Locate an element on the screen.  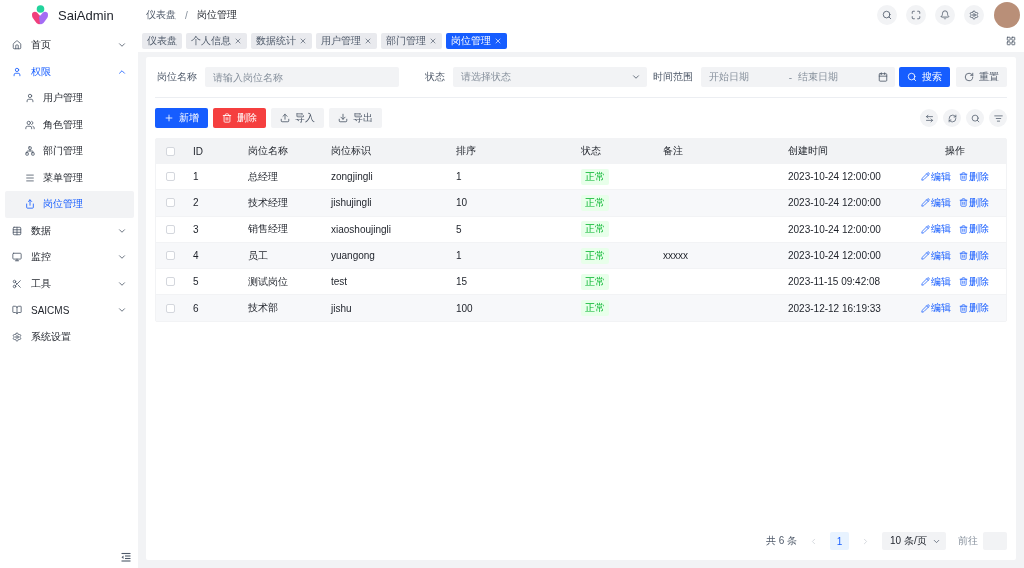
menu-item: 工具 is located at coordinates (69, 283).